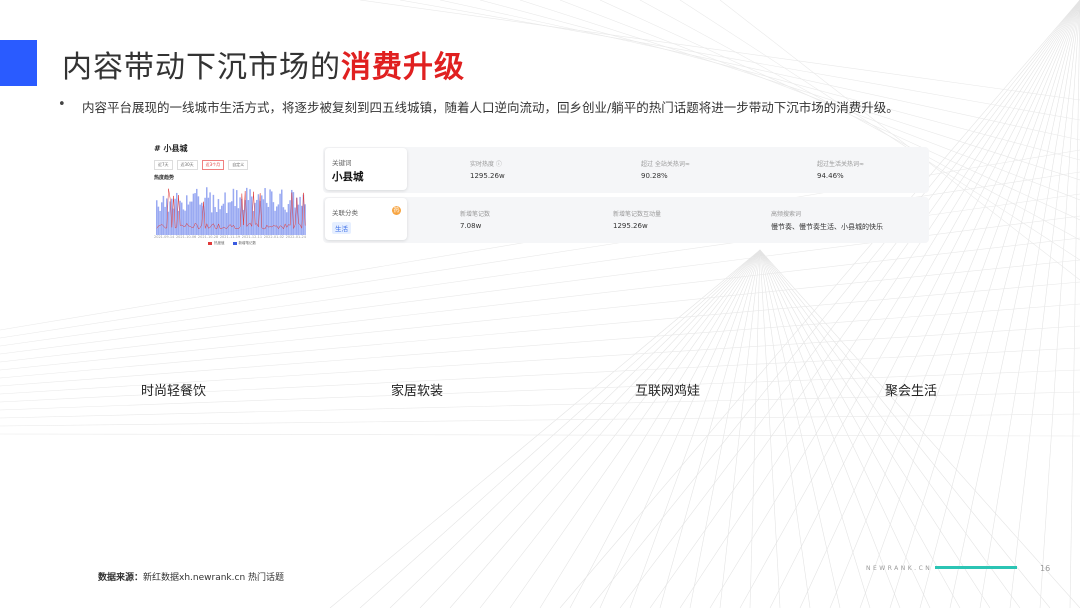 The image size is (1080, 608). Describe the element at coordinates (201, 67) in the screenshot. I see `title-prefix: 内容带动下沉市场的` at that location.